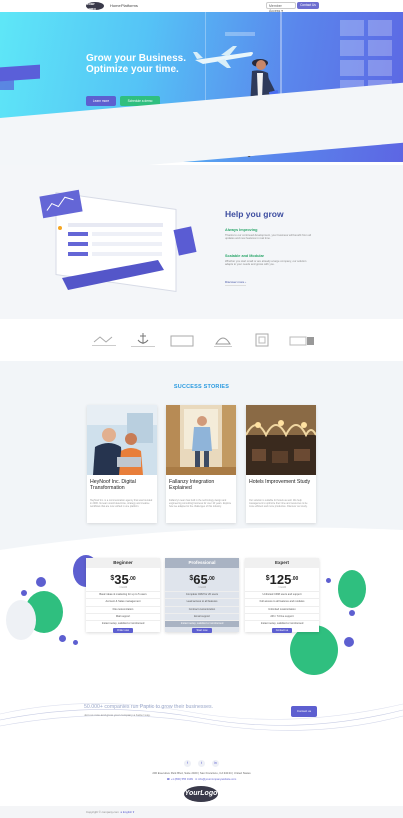 The width and height of the screenshot is (403, 818). I want to click on decor-stripe, so click(7, 84).